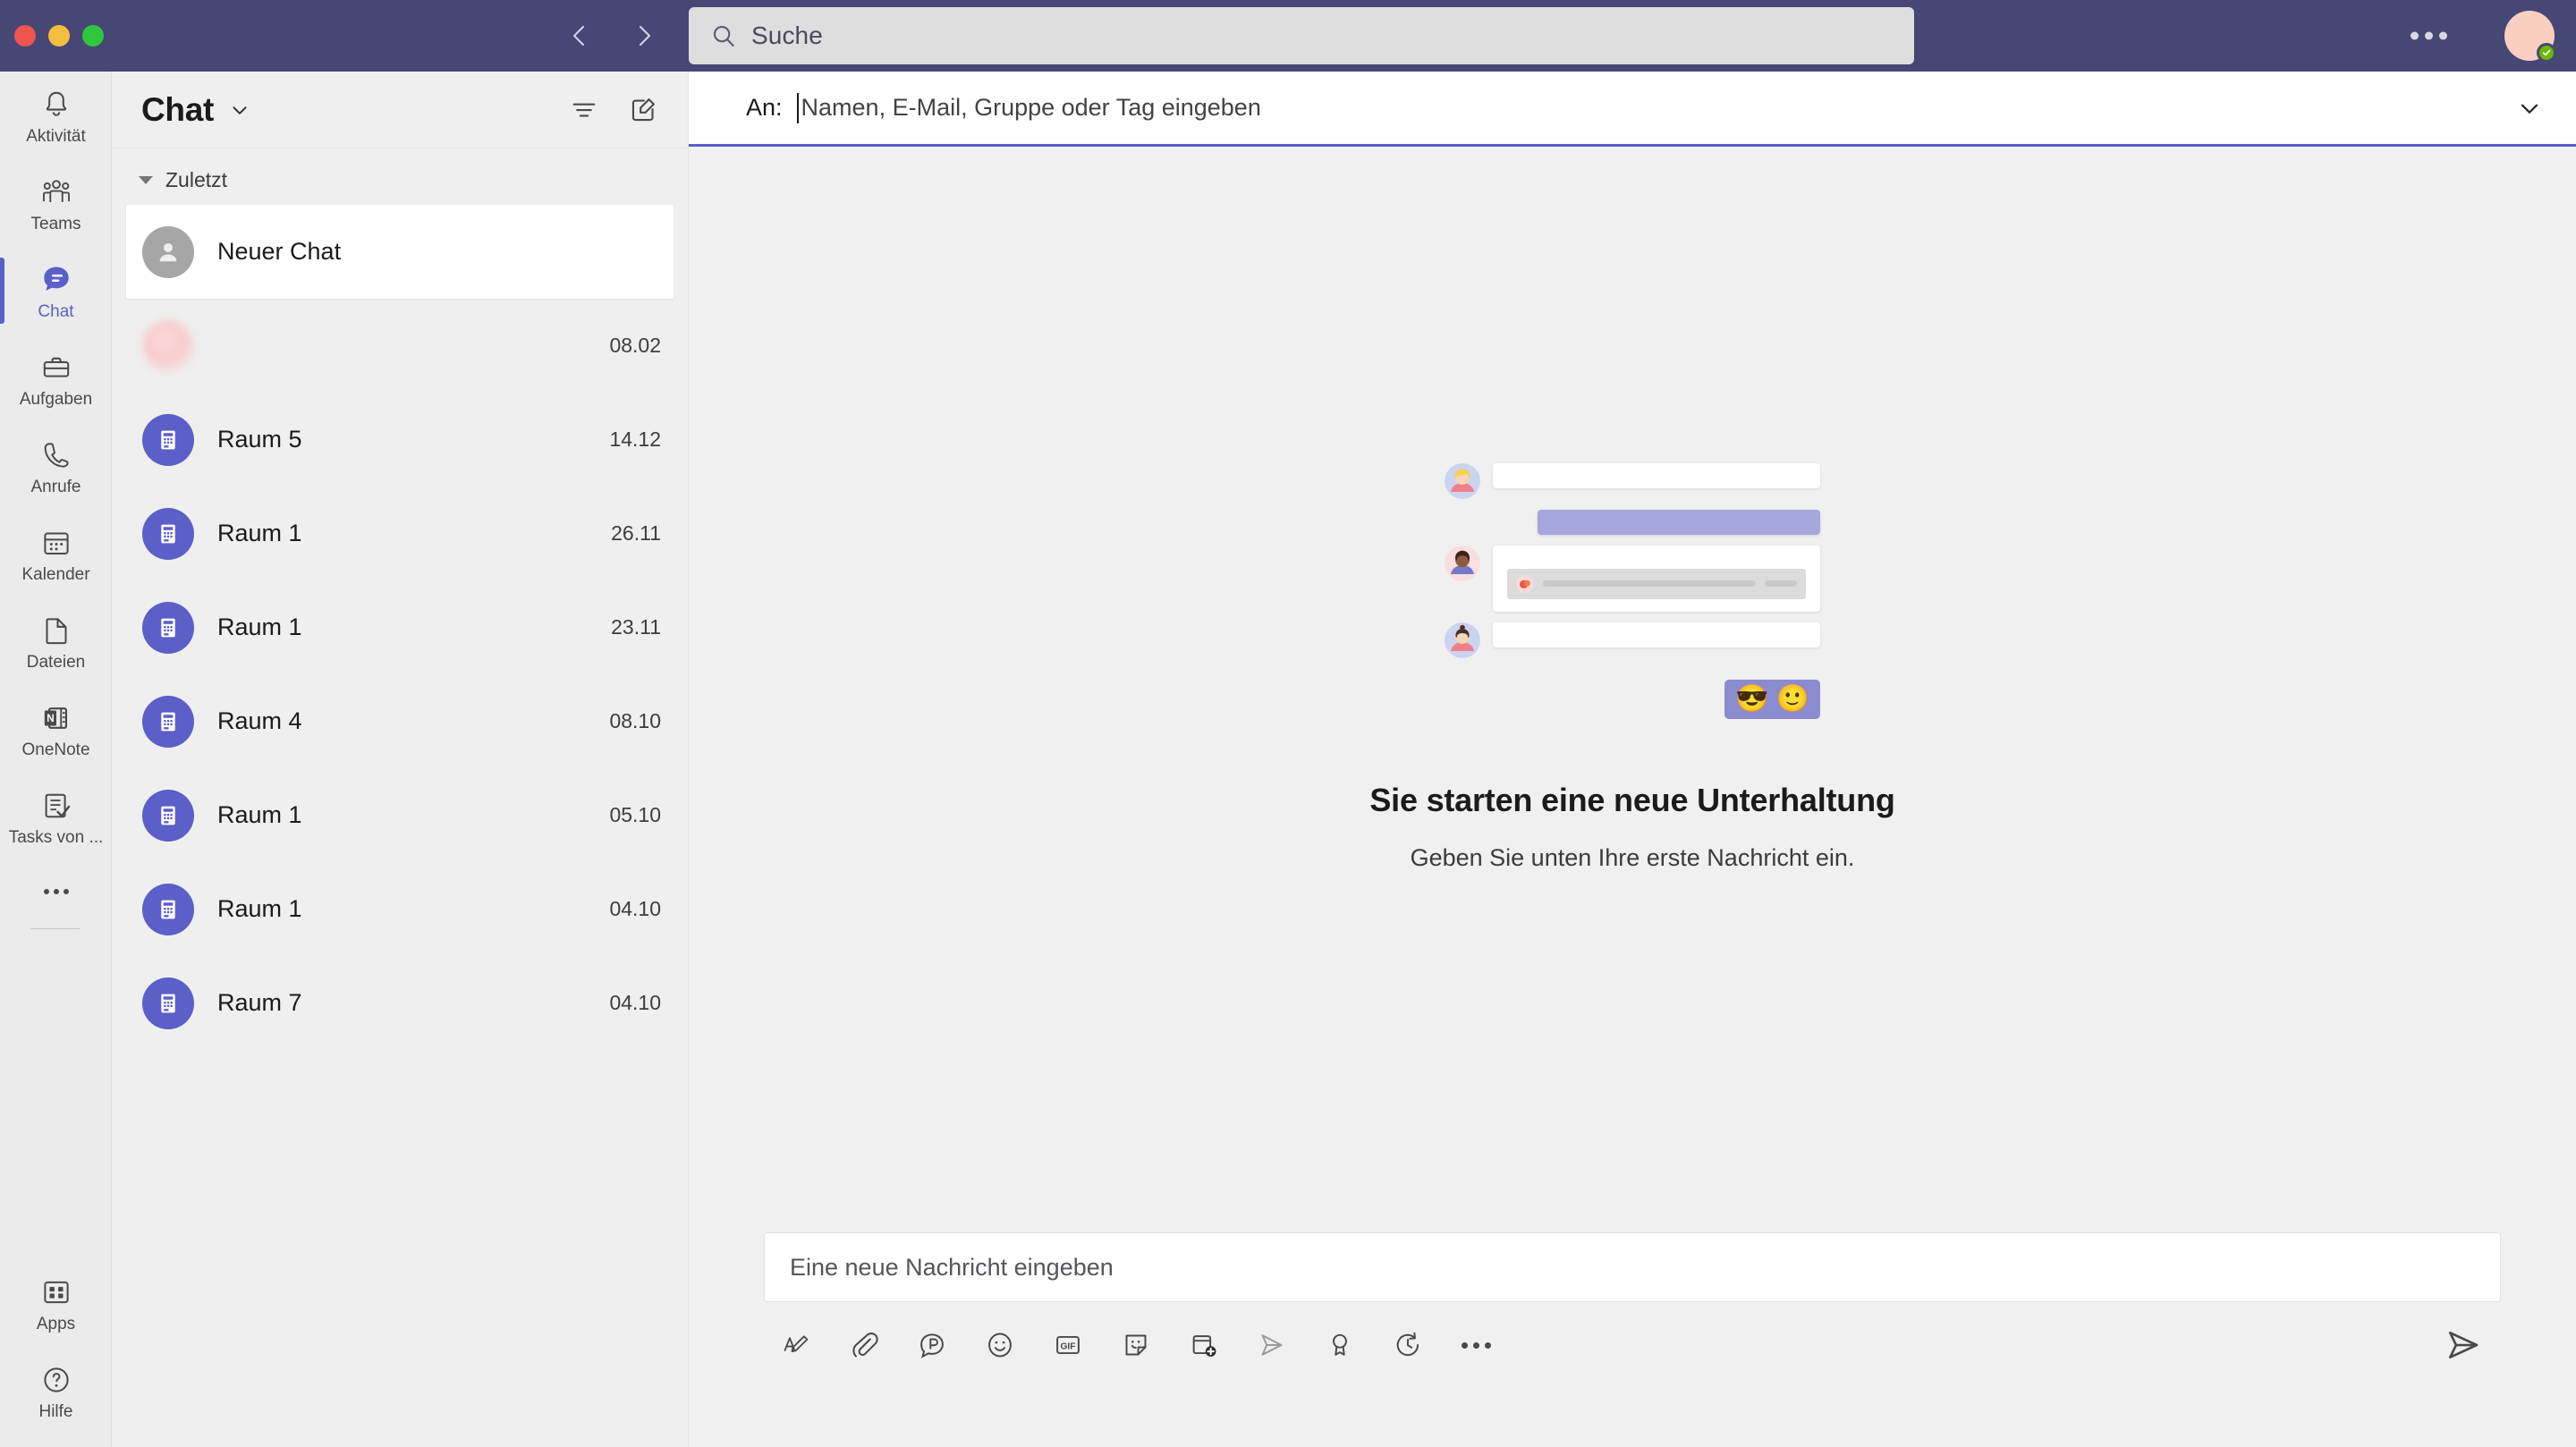 This screenshot has width=2576, height=1447. I want to click on sidebar-item-onenote: N OneNote, so click(56, 729).